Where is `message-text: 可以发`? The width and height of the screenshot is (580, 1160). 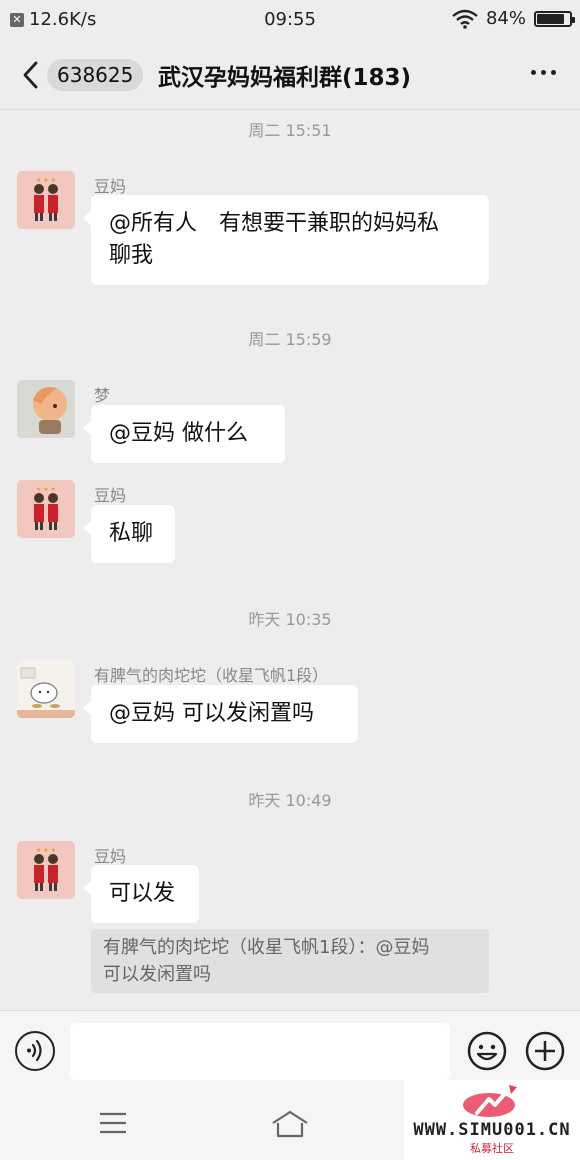 message-text: 可以发 is located at coordinates (142, 893).